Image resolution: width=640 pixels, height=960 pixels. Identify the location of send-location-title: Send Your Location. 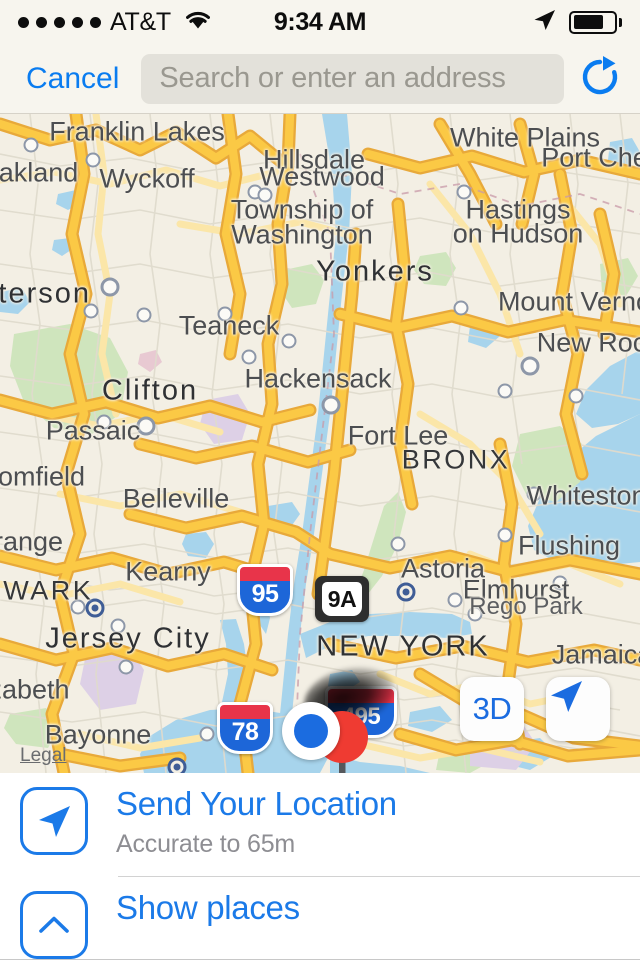
(256, 803).